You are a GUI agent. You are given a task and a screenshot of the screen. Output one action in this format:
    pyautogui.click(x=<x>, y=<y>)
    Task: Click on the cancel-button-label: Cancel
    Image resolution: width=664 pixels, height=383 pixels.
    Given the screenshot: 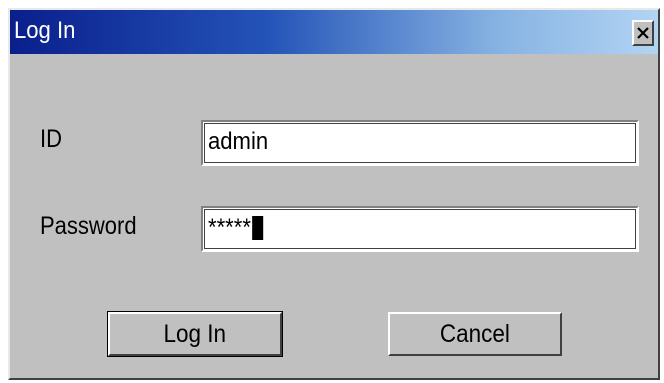 What is the action you would take?
    pyautogui.click(x=475, y=333)
    